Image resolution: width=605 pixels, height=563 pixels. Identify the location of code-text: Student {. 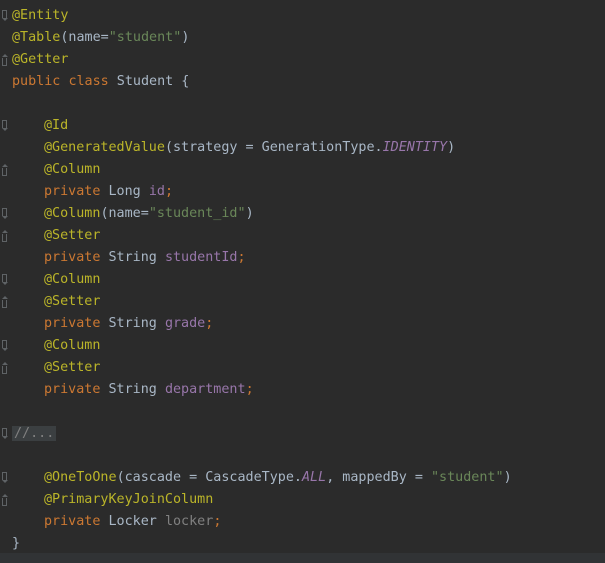
(149, 81).